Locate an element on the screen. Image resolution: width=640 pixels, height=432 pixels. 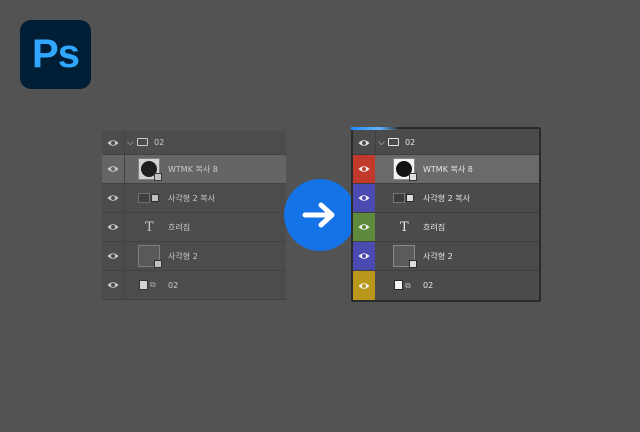
layers-panel-after: ⌵ 02 WTMK 복사 8 사각형 2 복사 T 흐려짐 사각형 2 ⧉ 02 is located at coordinates (446, 214).